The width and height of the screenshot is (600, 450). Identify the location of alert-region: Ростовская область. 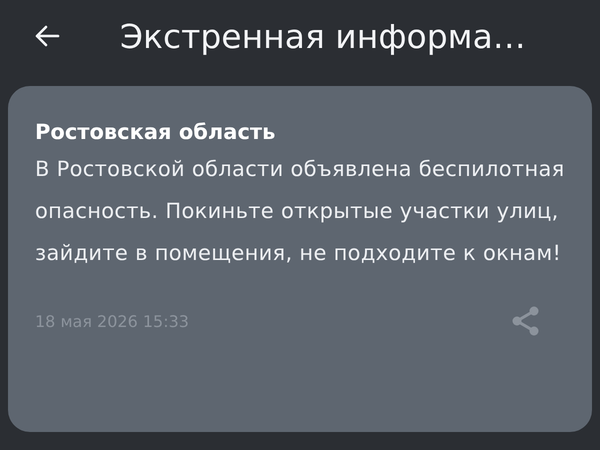
(155, 132).